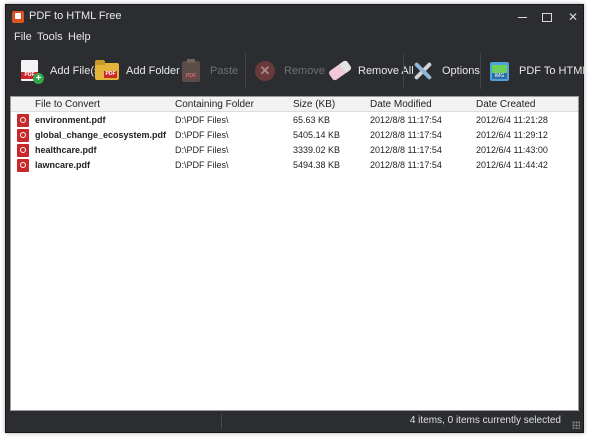 The height and width of the screenshot is (439, 590). What do you see at coordinates (505, 104) in the screenshot?
I see `column-header-created: Date Created` at bounding box center [505, 104].